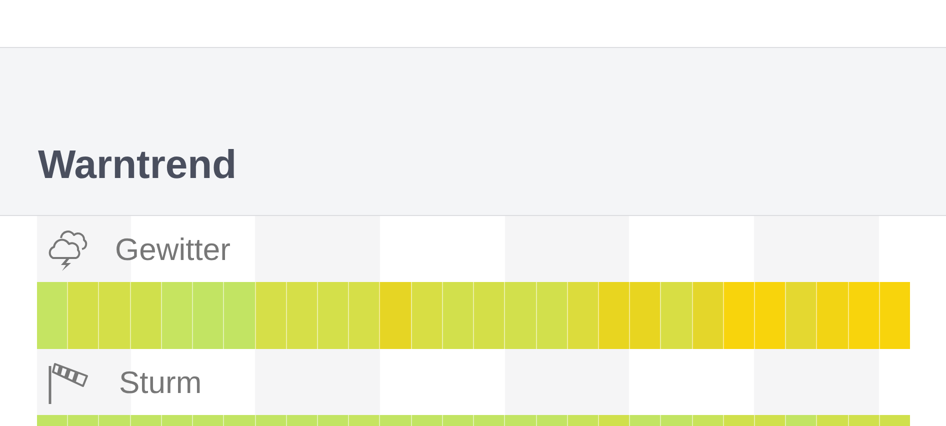  Describe the element at coordinates (172, 249) in the screenshot. I see `warning-label: Gewitter` at that location.